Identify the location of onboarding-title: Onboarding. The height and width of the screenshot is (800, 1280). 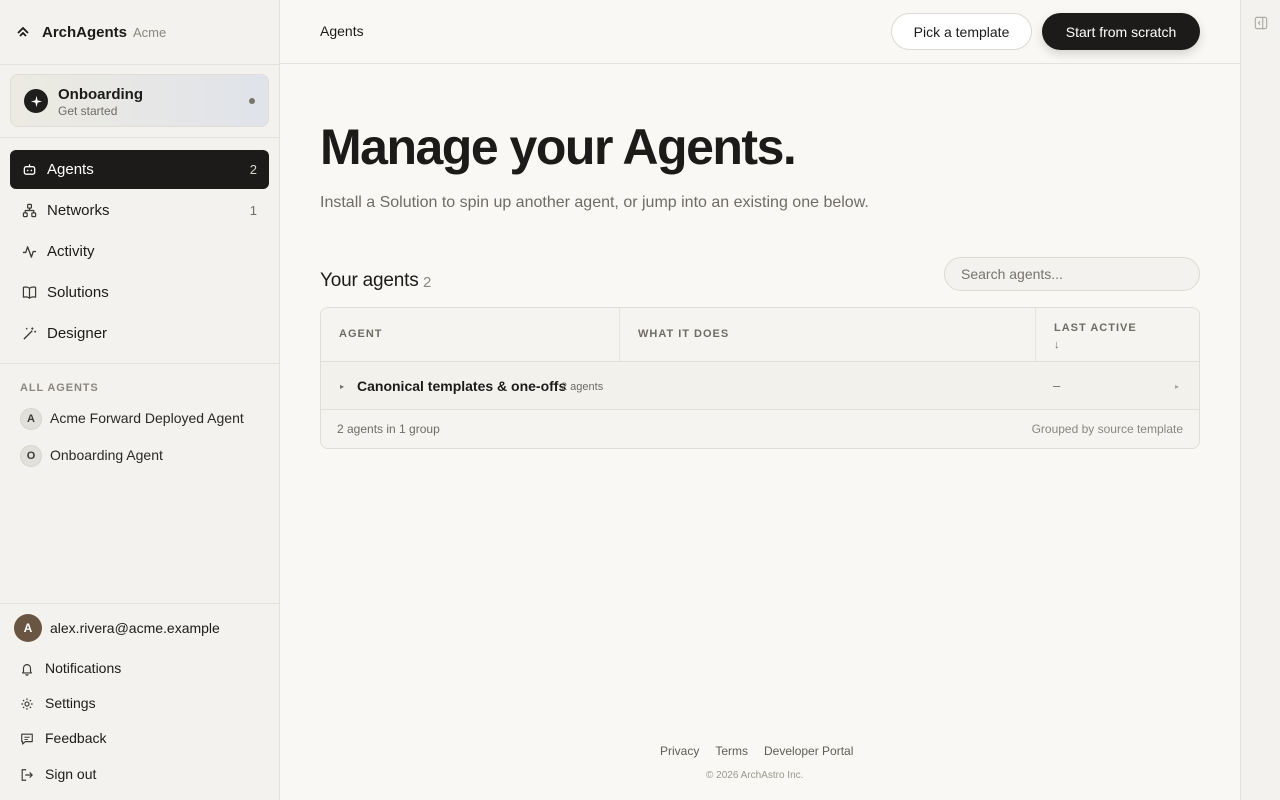
(100, 94).